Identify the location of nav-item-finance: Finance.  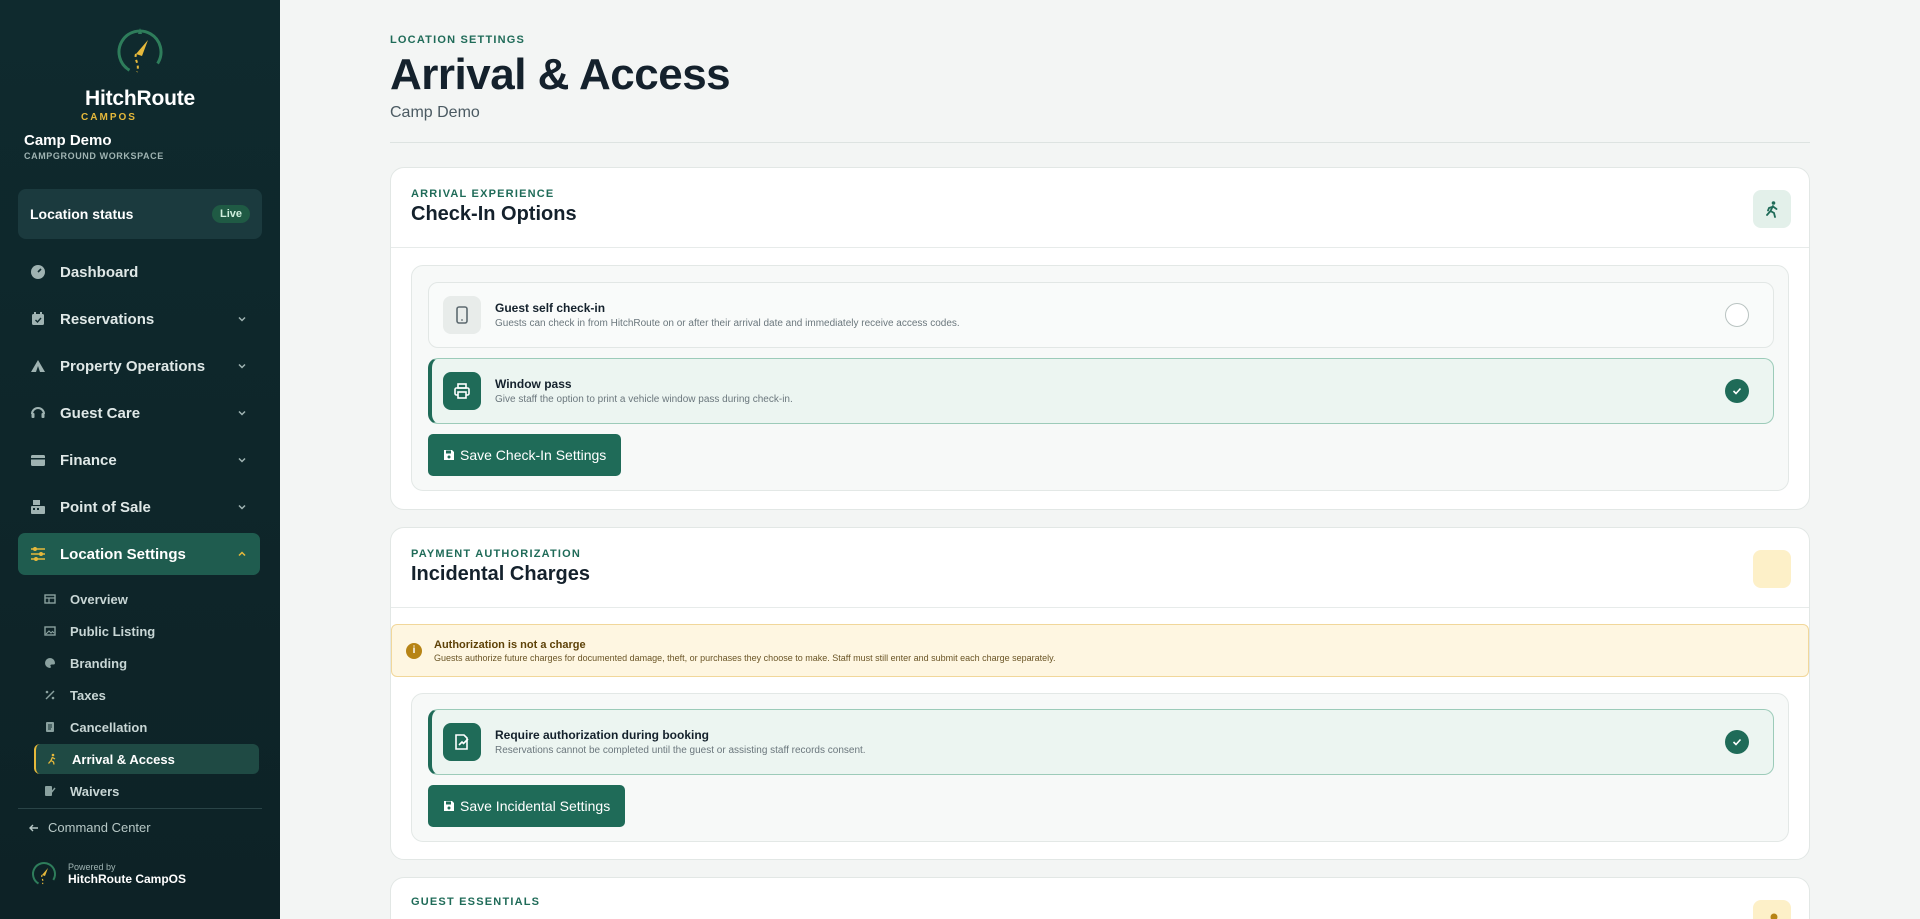
(139, 460).